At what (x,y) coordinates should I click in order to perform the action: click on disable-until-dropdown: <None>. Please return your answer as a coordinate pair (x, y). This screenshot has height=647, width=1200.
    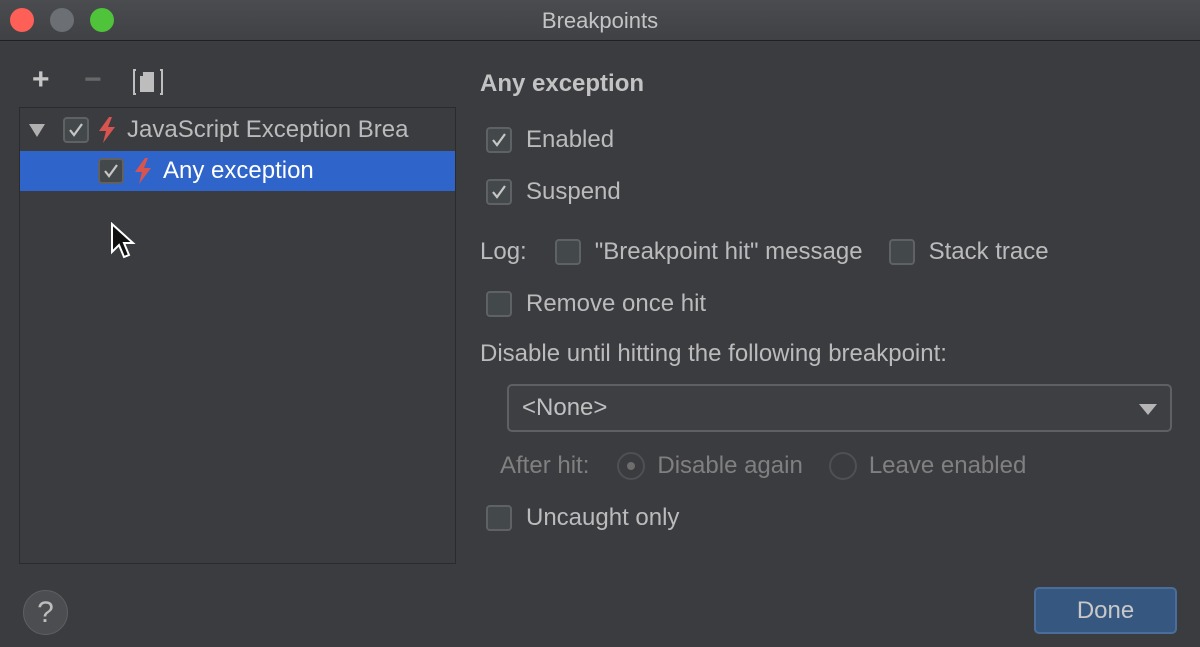
    Looking at the image, I should click on (839, 408).